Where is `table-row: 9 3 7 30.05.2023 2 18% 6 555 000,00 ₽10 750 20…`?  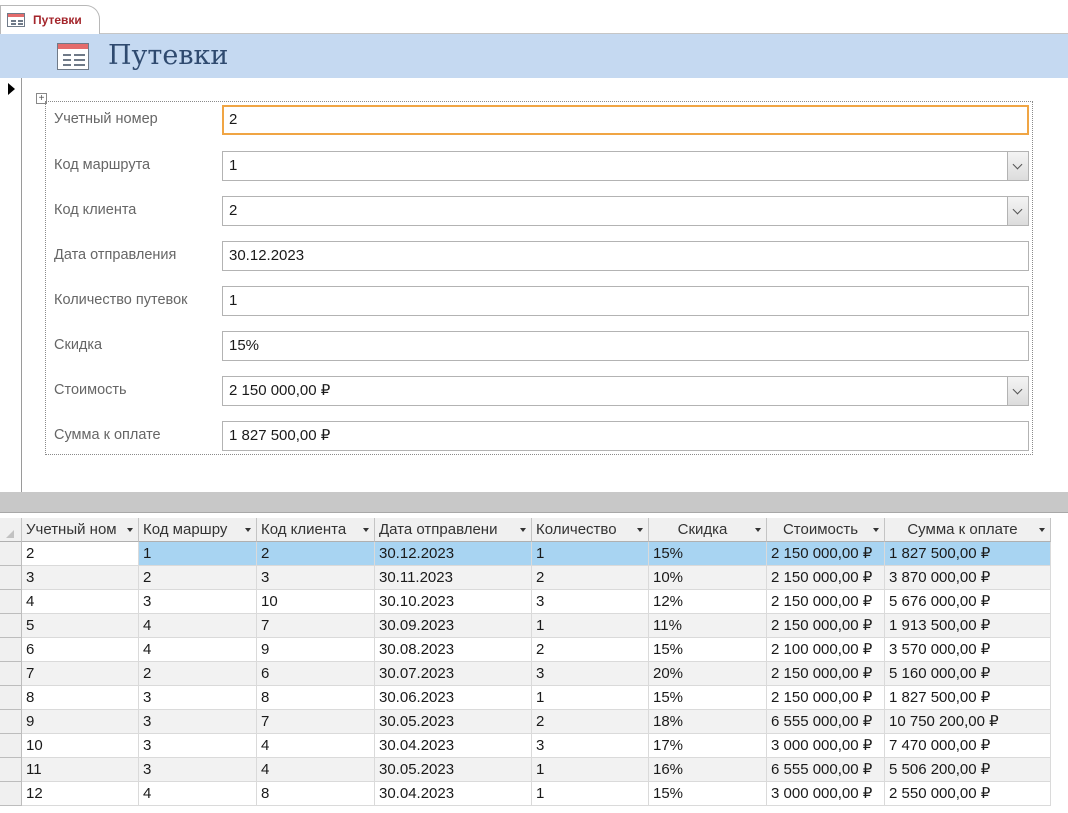
table-row: 9 3 7 30.05.2023 2 18% 6 555 000,00 ₽10 750 20… is located at coordinates (534, 722).